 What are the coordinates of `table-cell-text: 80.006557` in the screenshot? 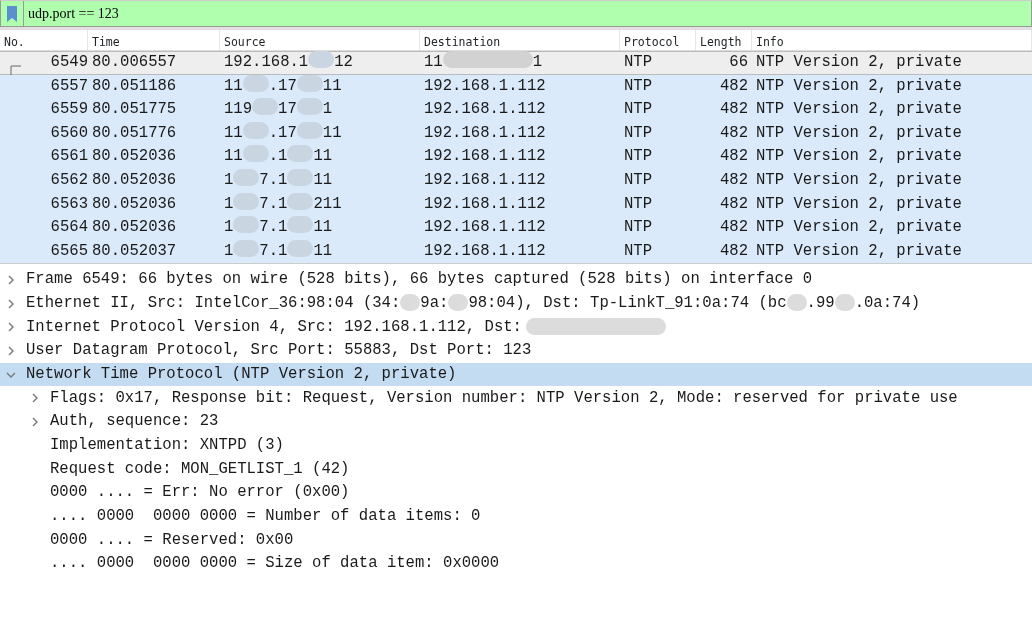 It's located at (134, 63).